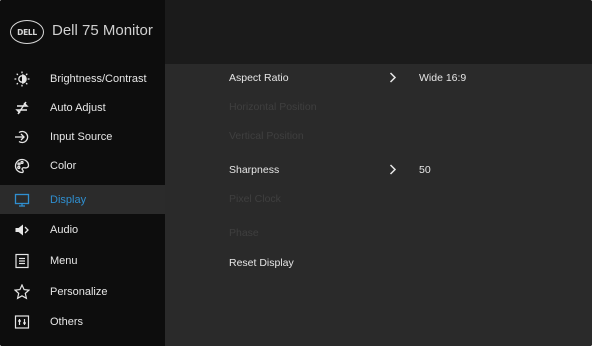  I want to click on sidebar-item-label: Auto Adjust, so click(78, 107).